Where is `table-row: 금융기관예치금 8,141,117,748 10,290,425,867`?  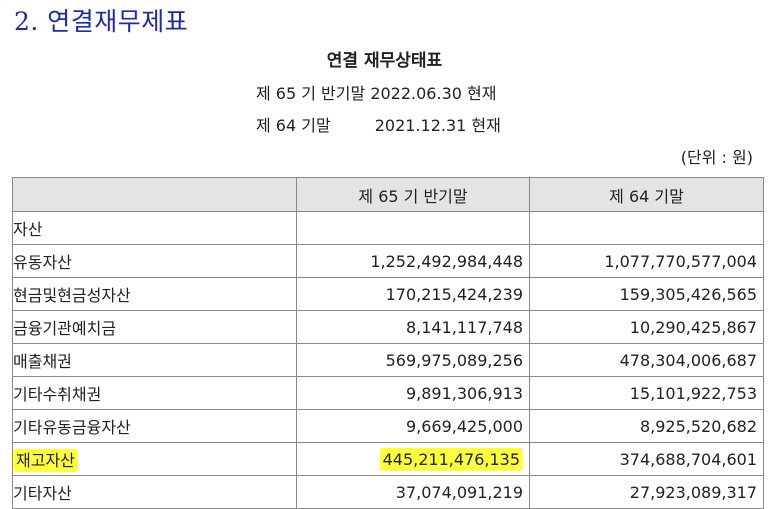
table-row: 금융기관예치금 8,141,117,748 10,290,425,867 is located at coordinates (388, 327).